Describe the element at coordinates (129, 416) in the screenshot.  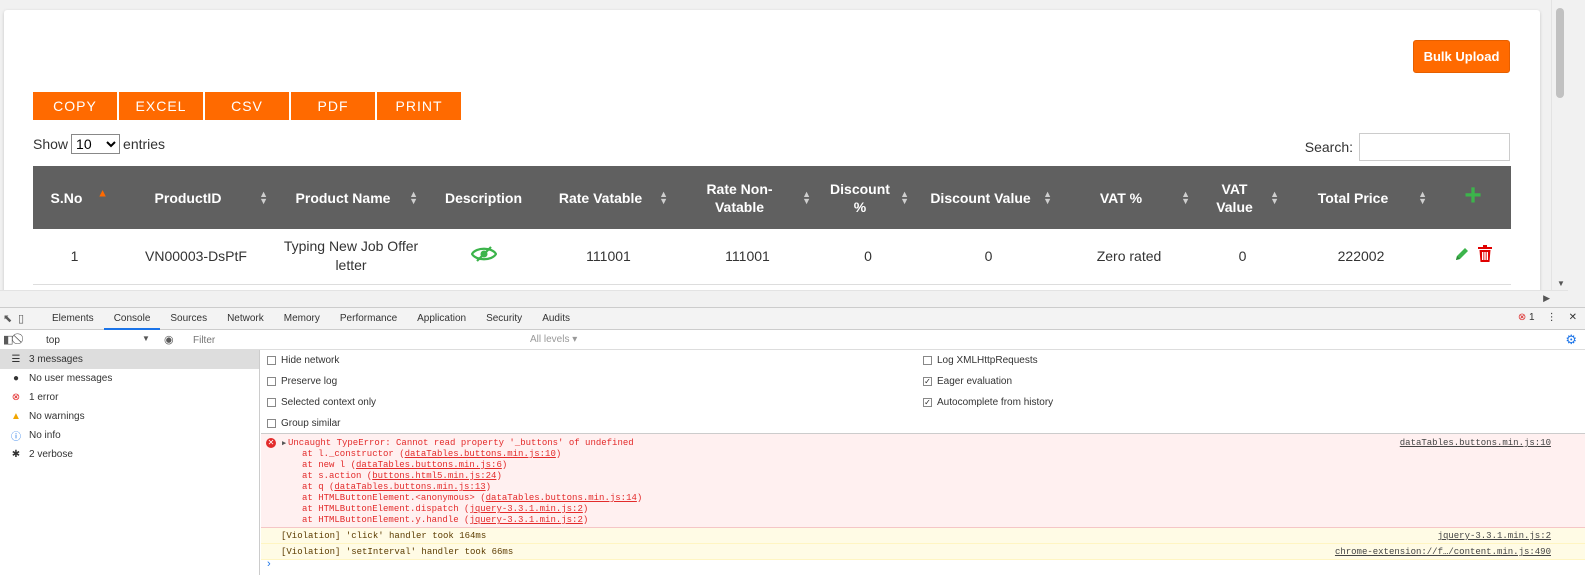
I see `sidebar-item-warnings: ▲ No warnings` at that location.